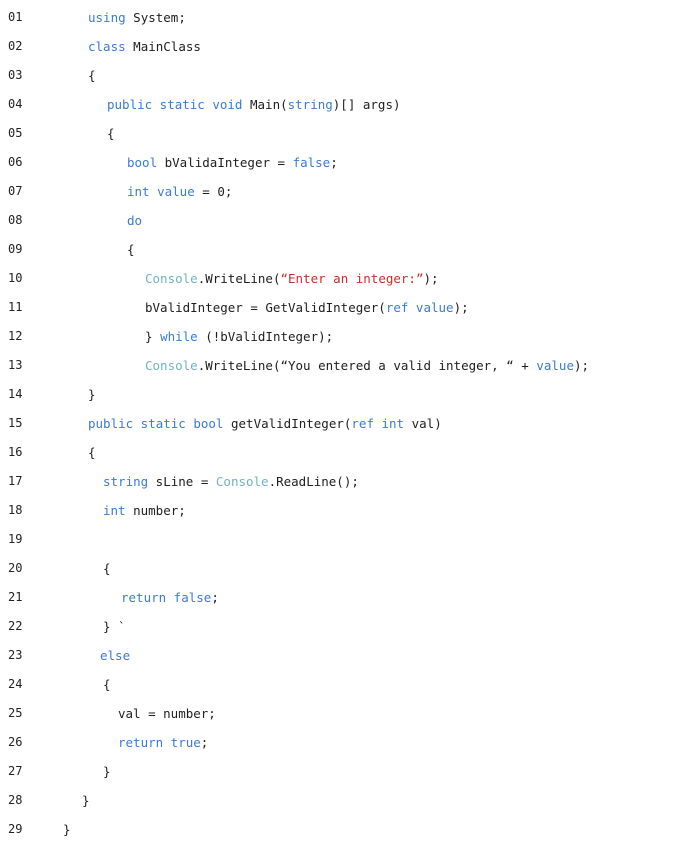 The height and width of the screenshot is (849, 698). I want to click on line-number: 09, so click(15, 249).